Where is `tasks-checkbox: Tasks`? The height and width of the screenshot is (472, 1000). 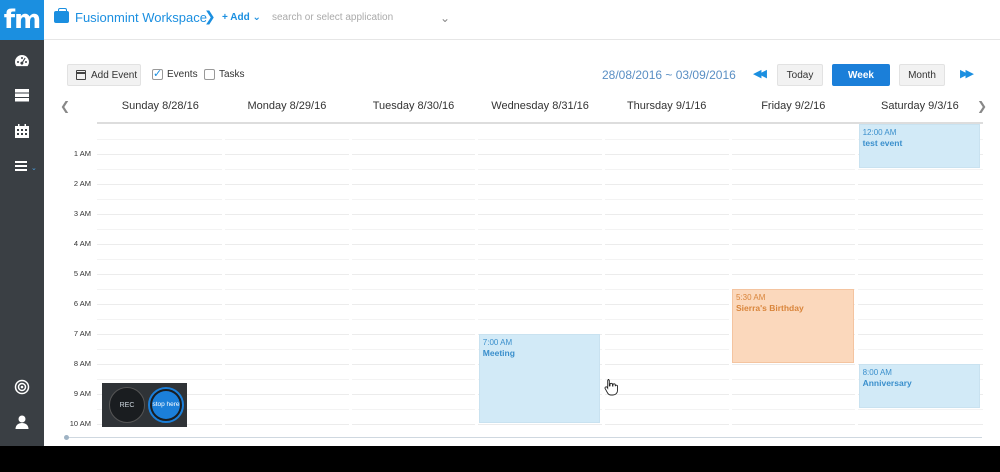 tasks-checkbox: Tasks is located at coordinates (224, 74).